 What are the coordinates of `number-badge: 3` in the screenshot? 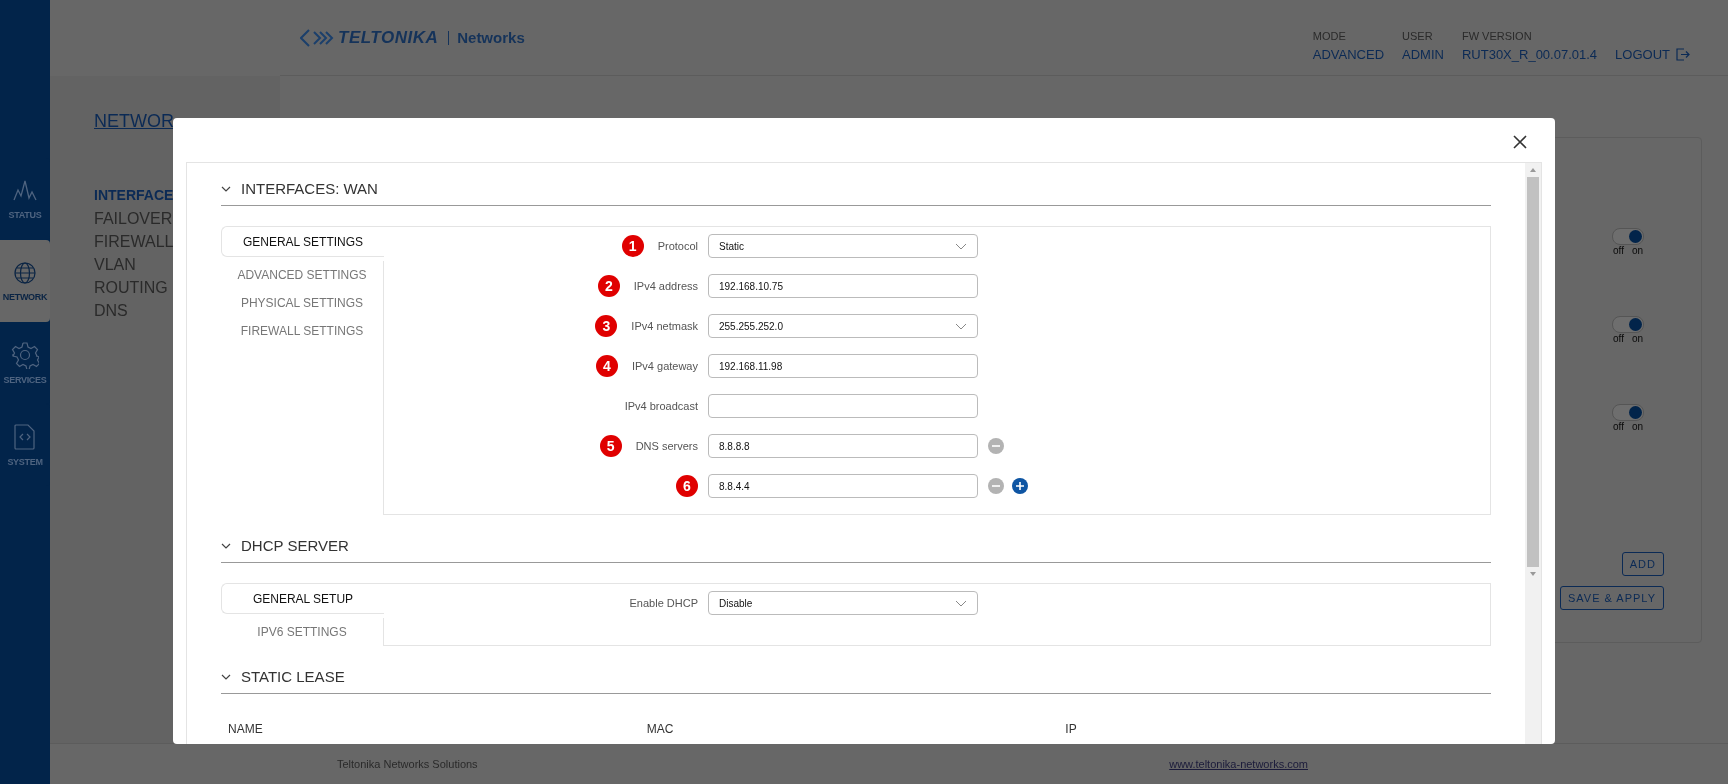 It's located at (606, 326).